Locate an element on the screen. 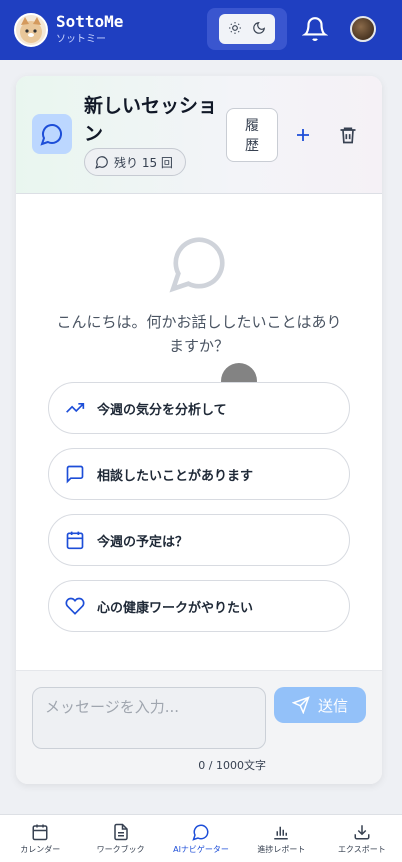 This screenshot has width=402, height=862. nav-progress-report: 進捗レポート is located at coordinates (281, 838).